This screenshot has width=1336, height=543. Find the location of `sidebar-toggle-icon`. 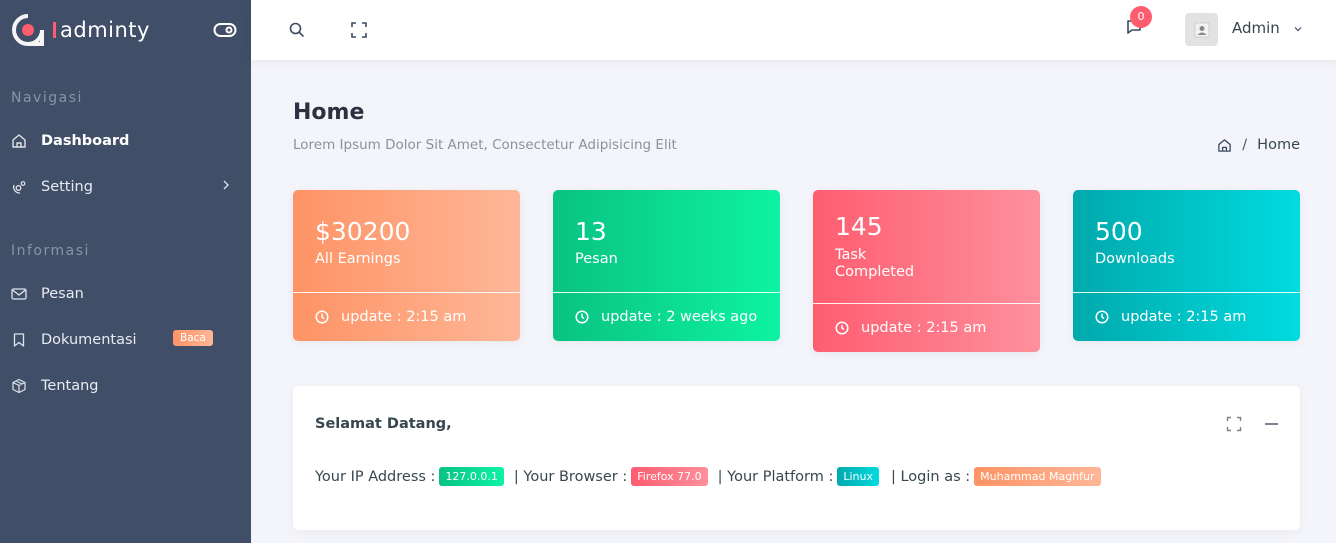

sidebar-toggle-icon is located at coordinates (225, 30).